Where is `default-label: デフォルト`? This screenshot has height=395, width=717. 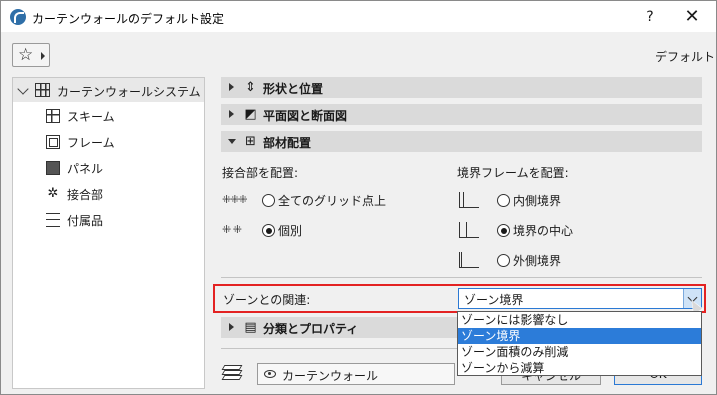 default-label: デフォルト is located at coordinates (685, 57).